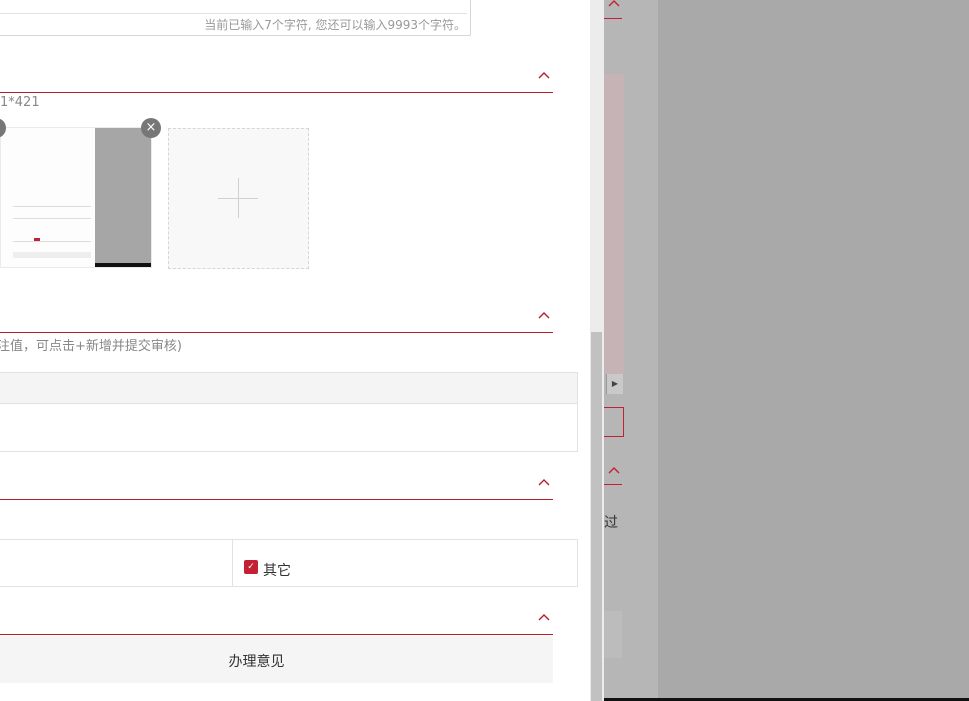 The height and width of the screenshot is (701, 969). What do you see at coordinates (251, 567) in the screenshot?
I see `checkbox-other: ✓` at bounding box center [251, 567].